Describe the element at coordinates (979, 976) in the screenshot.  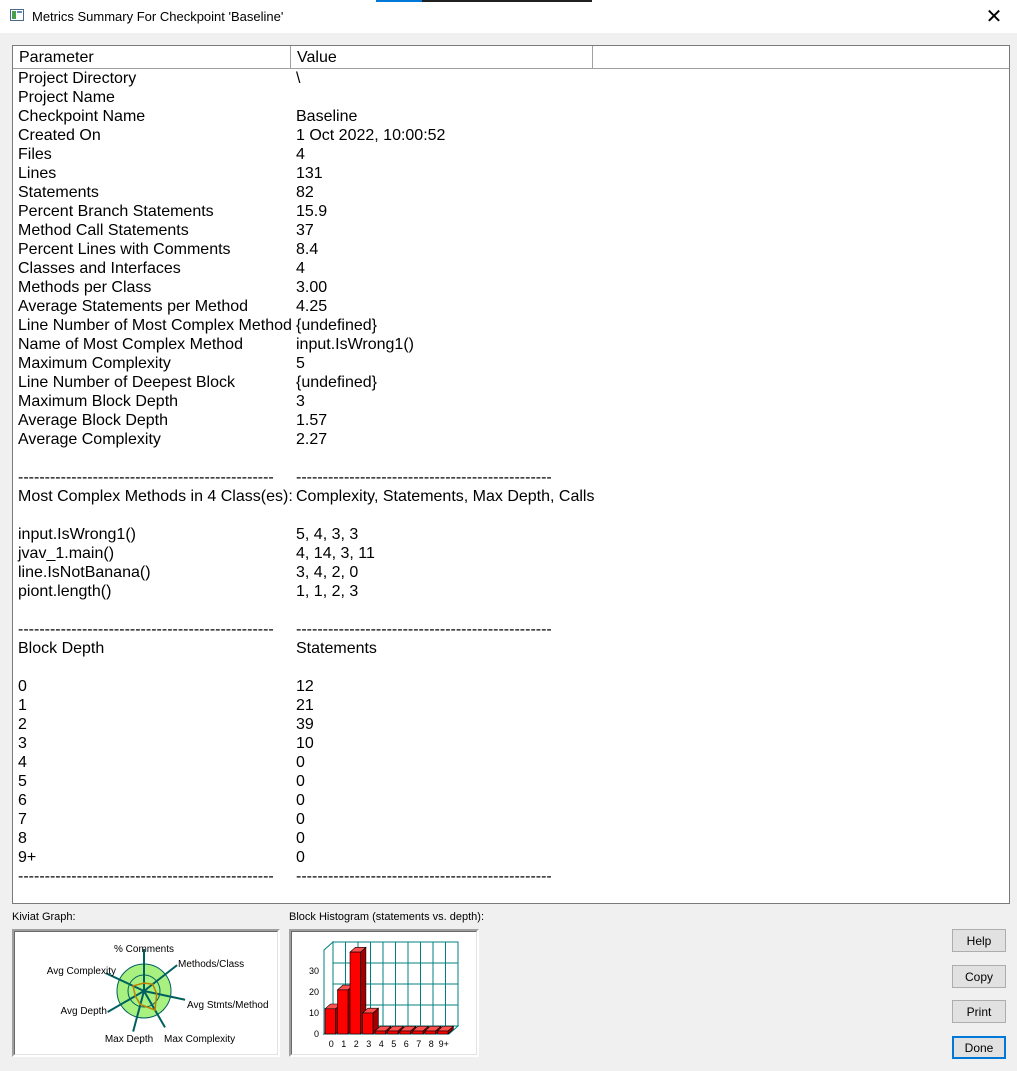
I see `copy-button: Copy` at that location.